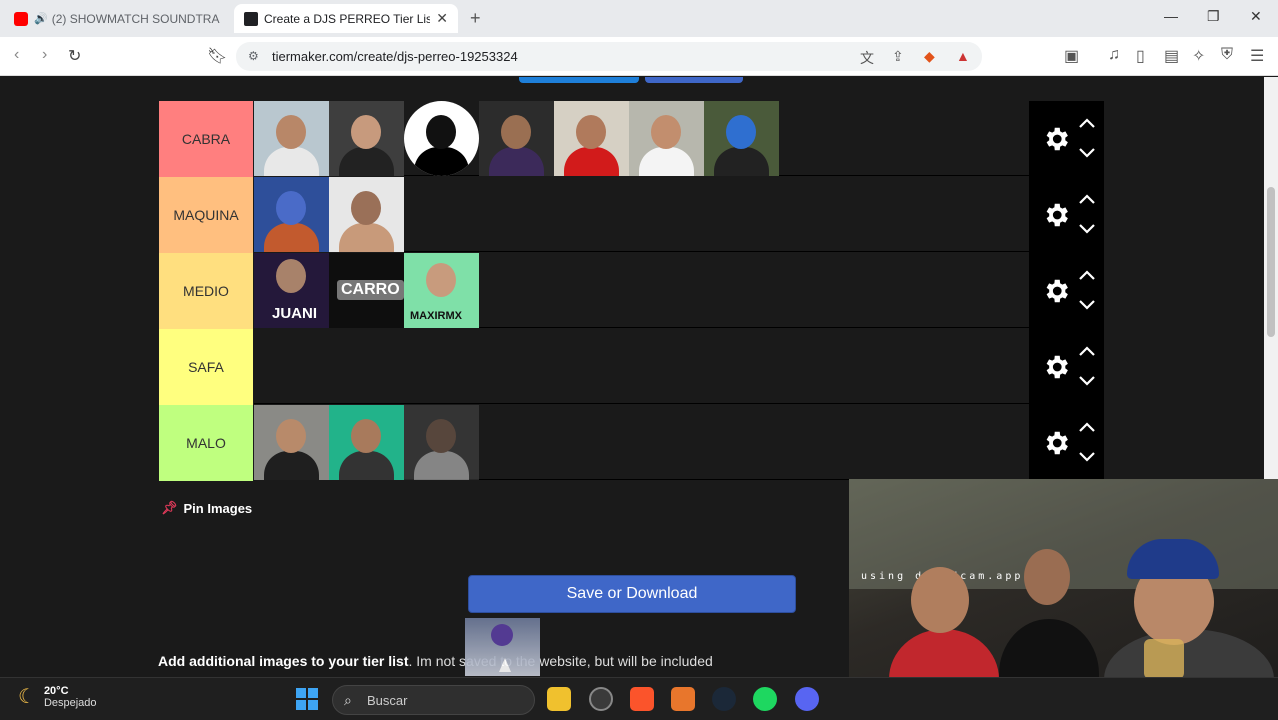 This screenshot has width=1278, height=720. I want to click on dj-image: MAXIRMX, so click(441, 290).